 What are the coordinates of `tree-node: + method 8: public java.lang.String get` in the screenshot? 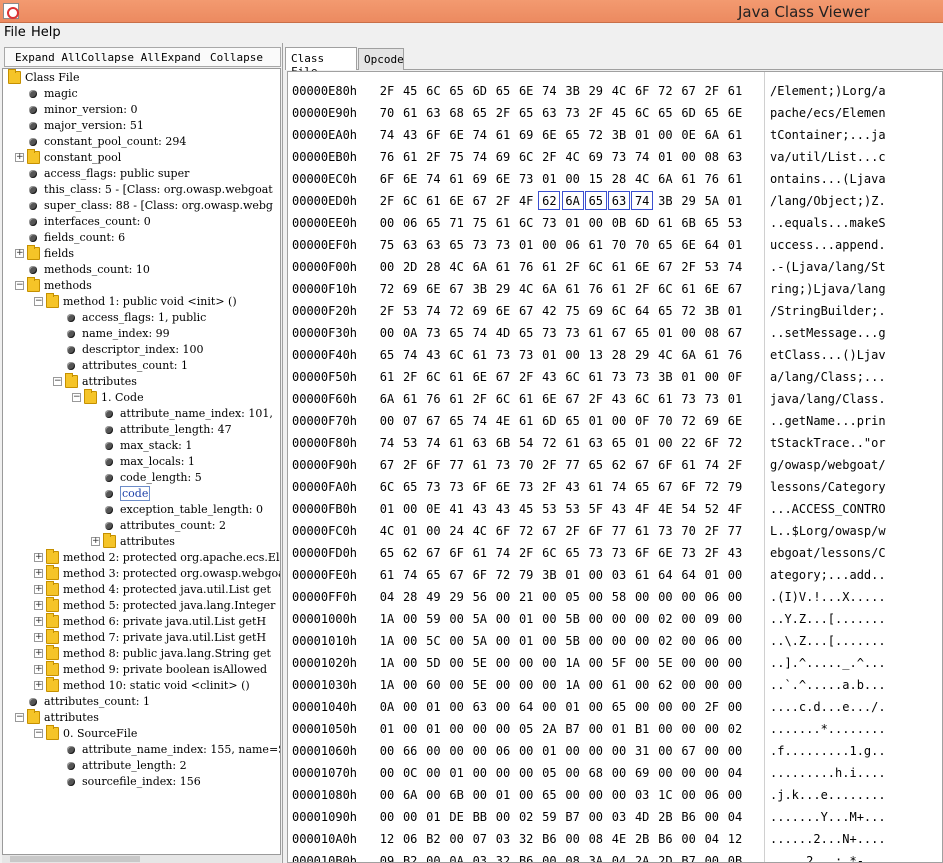 It's located at (141, 653).